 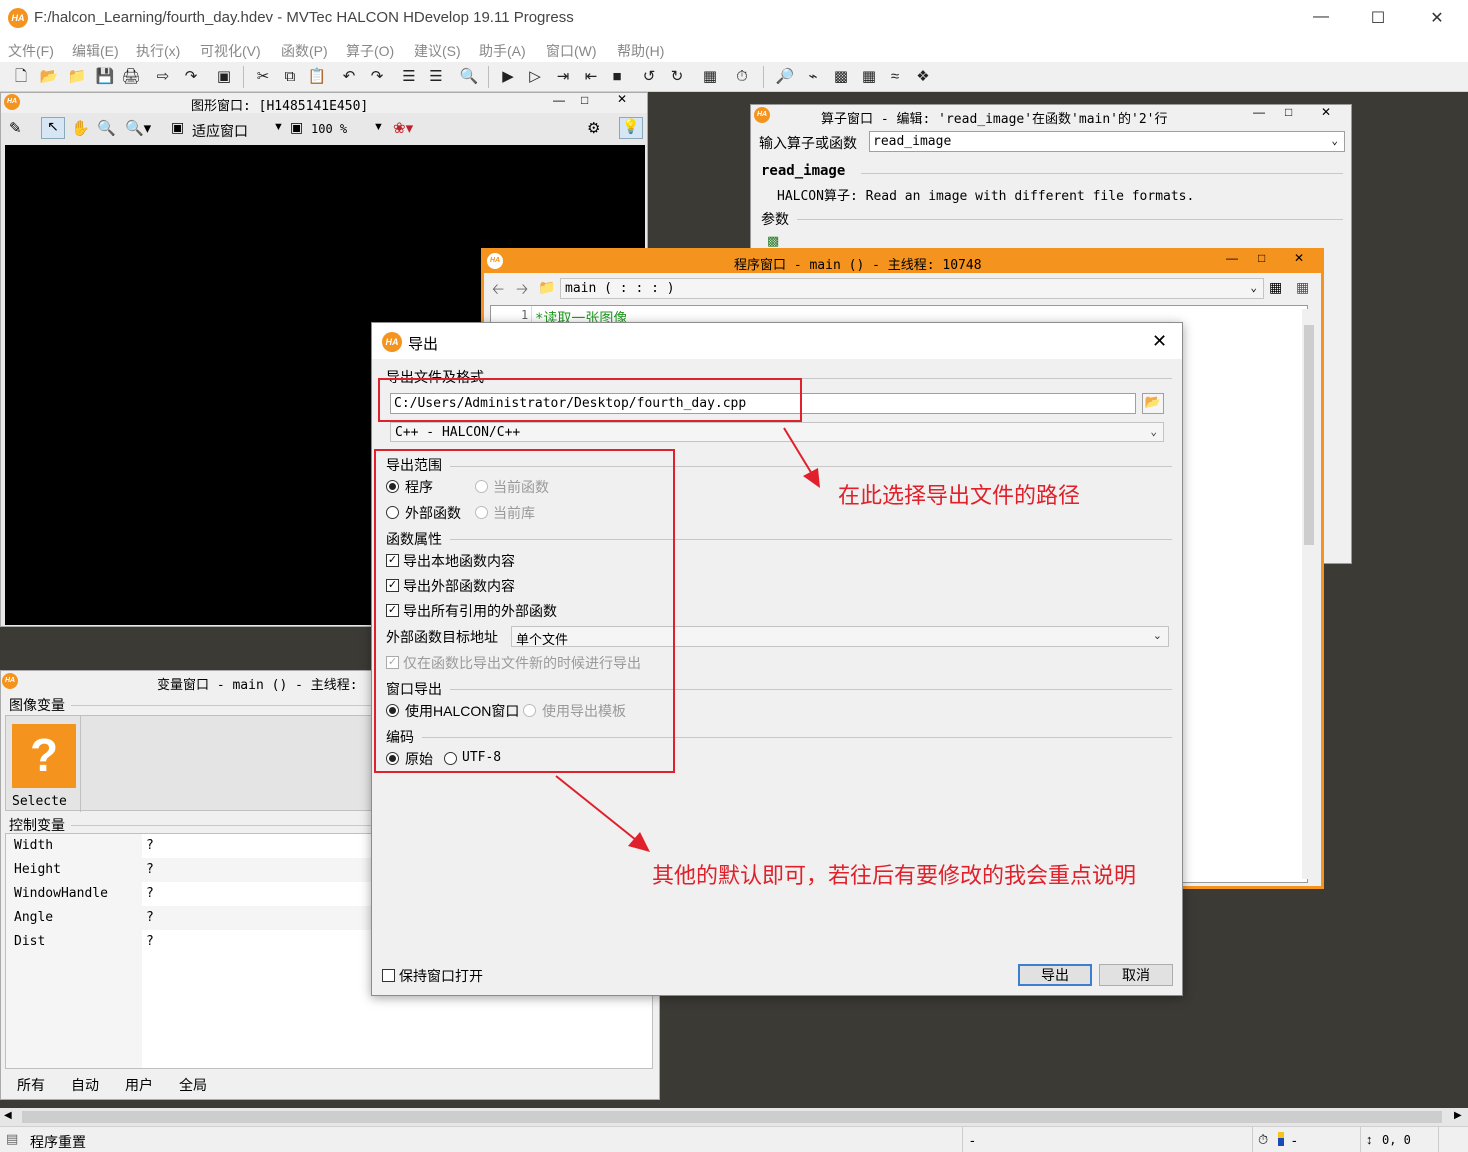 I want to click on cursor-coords: 0, 0, so click(x=1396, y=1140).